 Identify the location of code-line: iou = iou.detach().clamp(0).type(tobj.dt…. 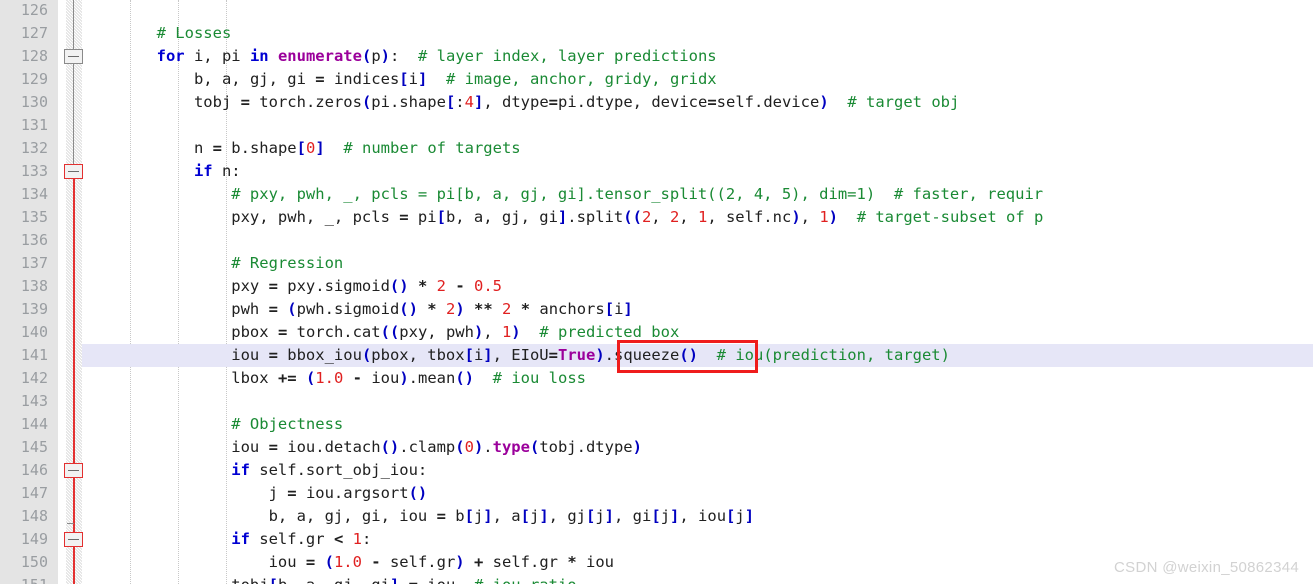
(697, 447).